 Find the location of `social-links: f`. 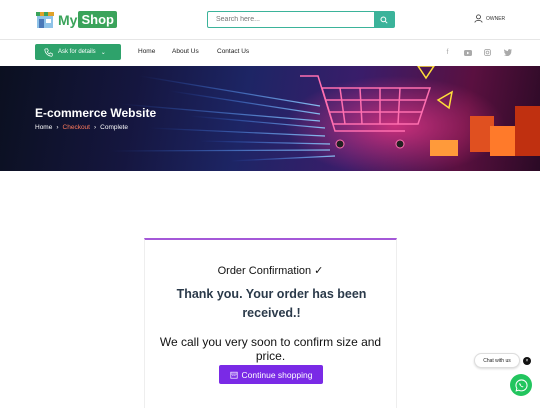

social-links: f is located at coordinates (477, 52).